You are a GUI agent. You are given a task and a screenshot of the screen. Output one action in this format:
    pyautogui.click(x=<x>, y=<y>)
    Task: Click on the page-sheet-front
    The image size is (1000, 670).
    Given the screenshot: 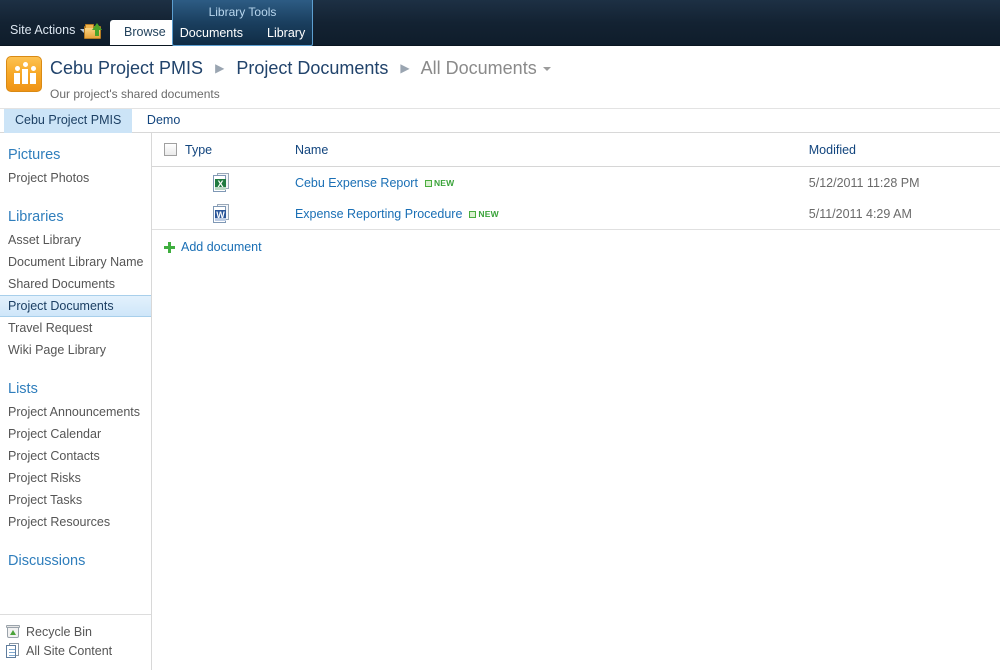 What is the action you would take?
    pyautogui.click(x=11, y=651)
    